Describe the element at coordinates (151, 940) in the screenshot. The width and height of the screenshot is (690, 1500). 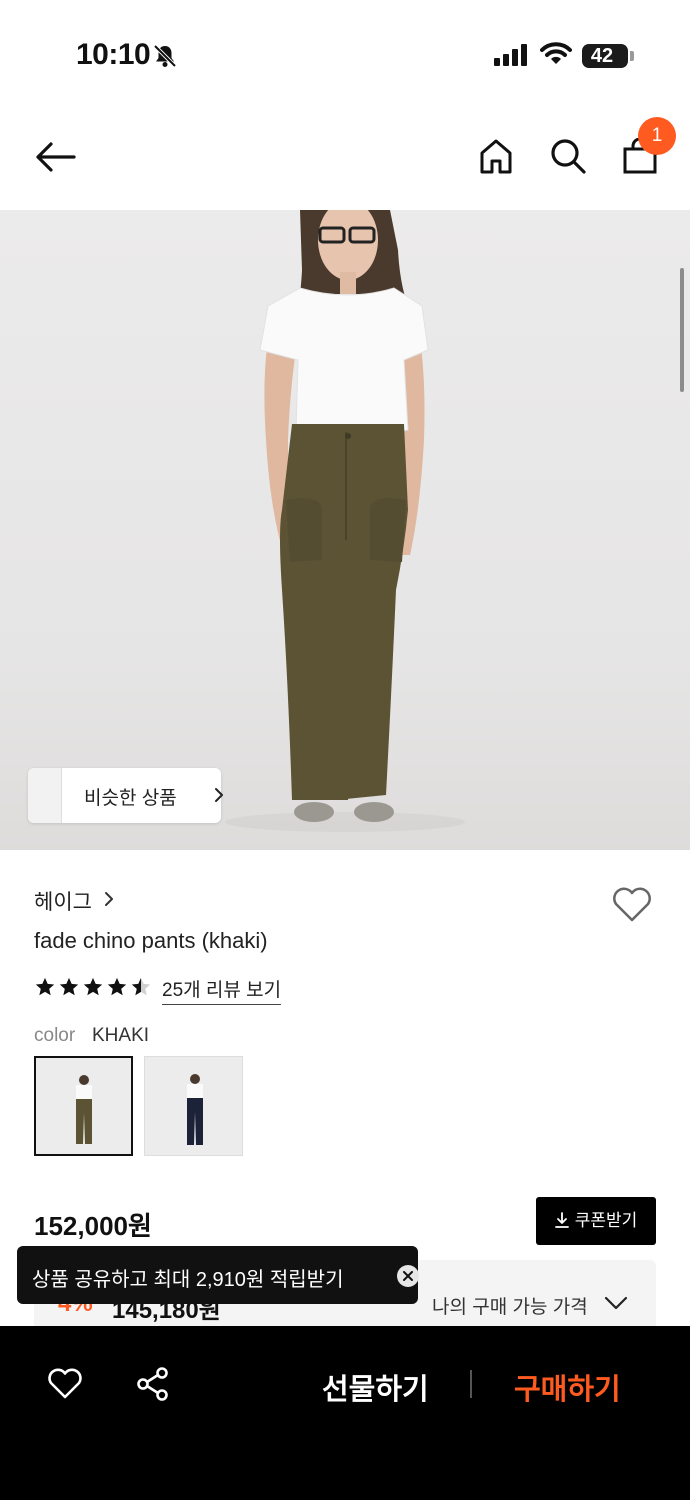
I see `product-name: fade chino pants (khaki)` at that location.